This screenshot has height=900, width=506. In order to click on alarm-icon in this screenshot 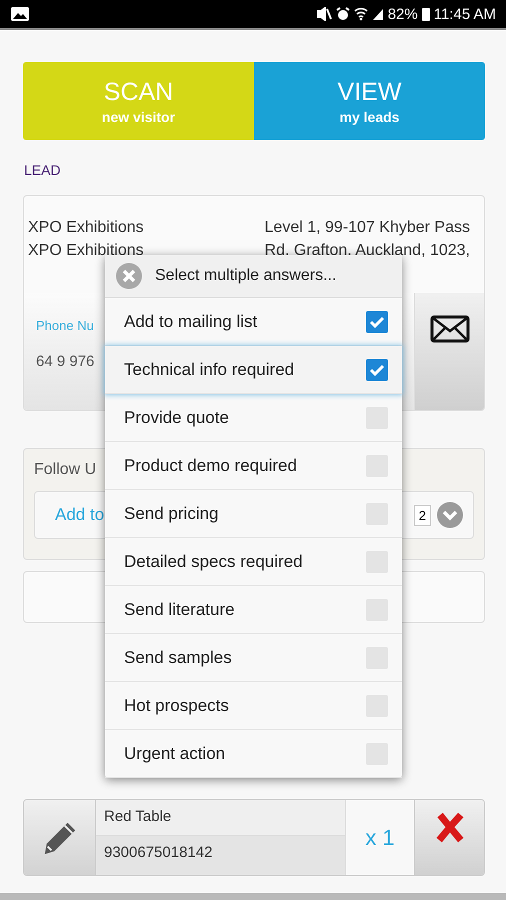, I will do `click(343, 14)`.